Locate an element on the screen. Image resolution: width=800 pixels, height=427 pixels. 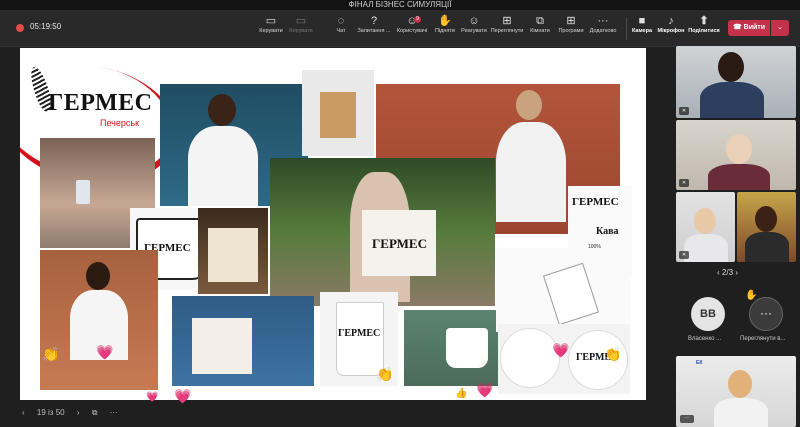
photo-tote-seated is located at coordinates (243, 341).